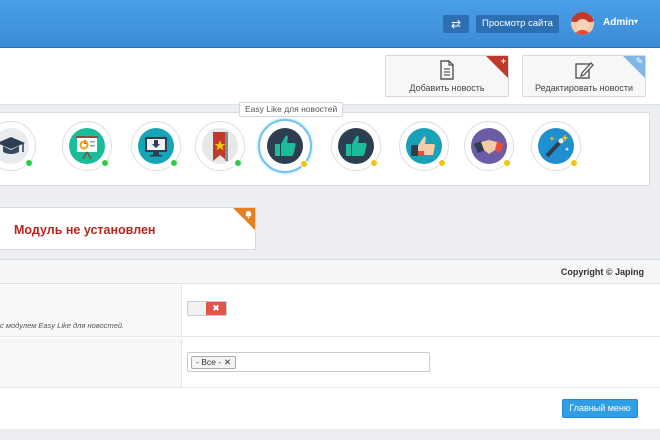 Image resolution: width=660 pixels, height=440 pixels. Describe the element at coordinates (62, 325) in the screenshot. I see `setting-hint: с модулем Easy Like для новостей.` at that location.